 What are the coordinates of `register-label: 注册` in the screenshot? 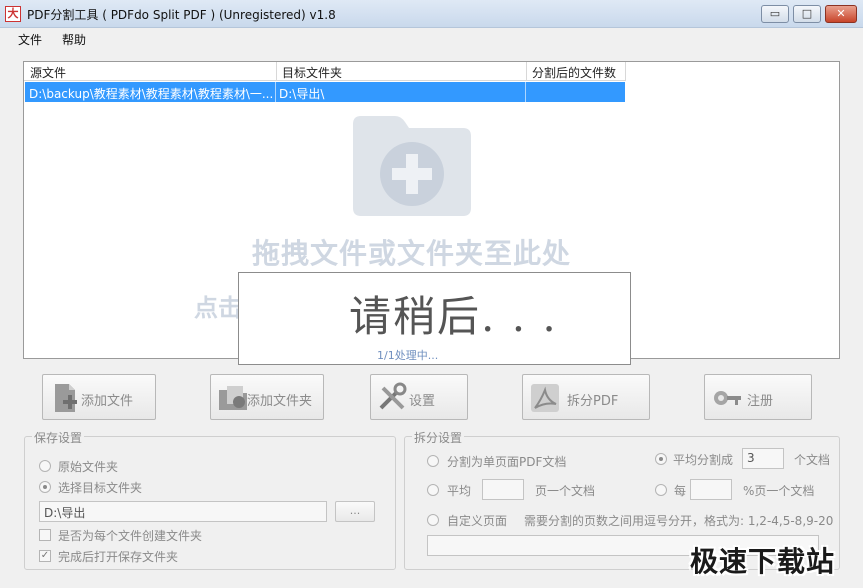 It's located at (760, 401).